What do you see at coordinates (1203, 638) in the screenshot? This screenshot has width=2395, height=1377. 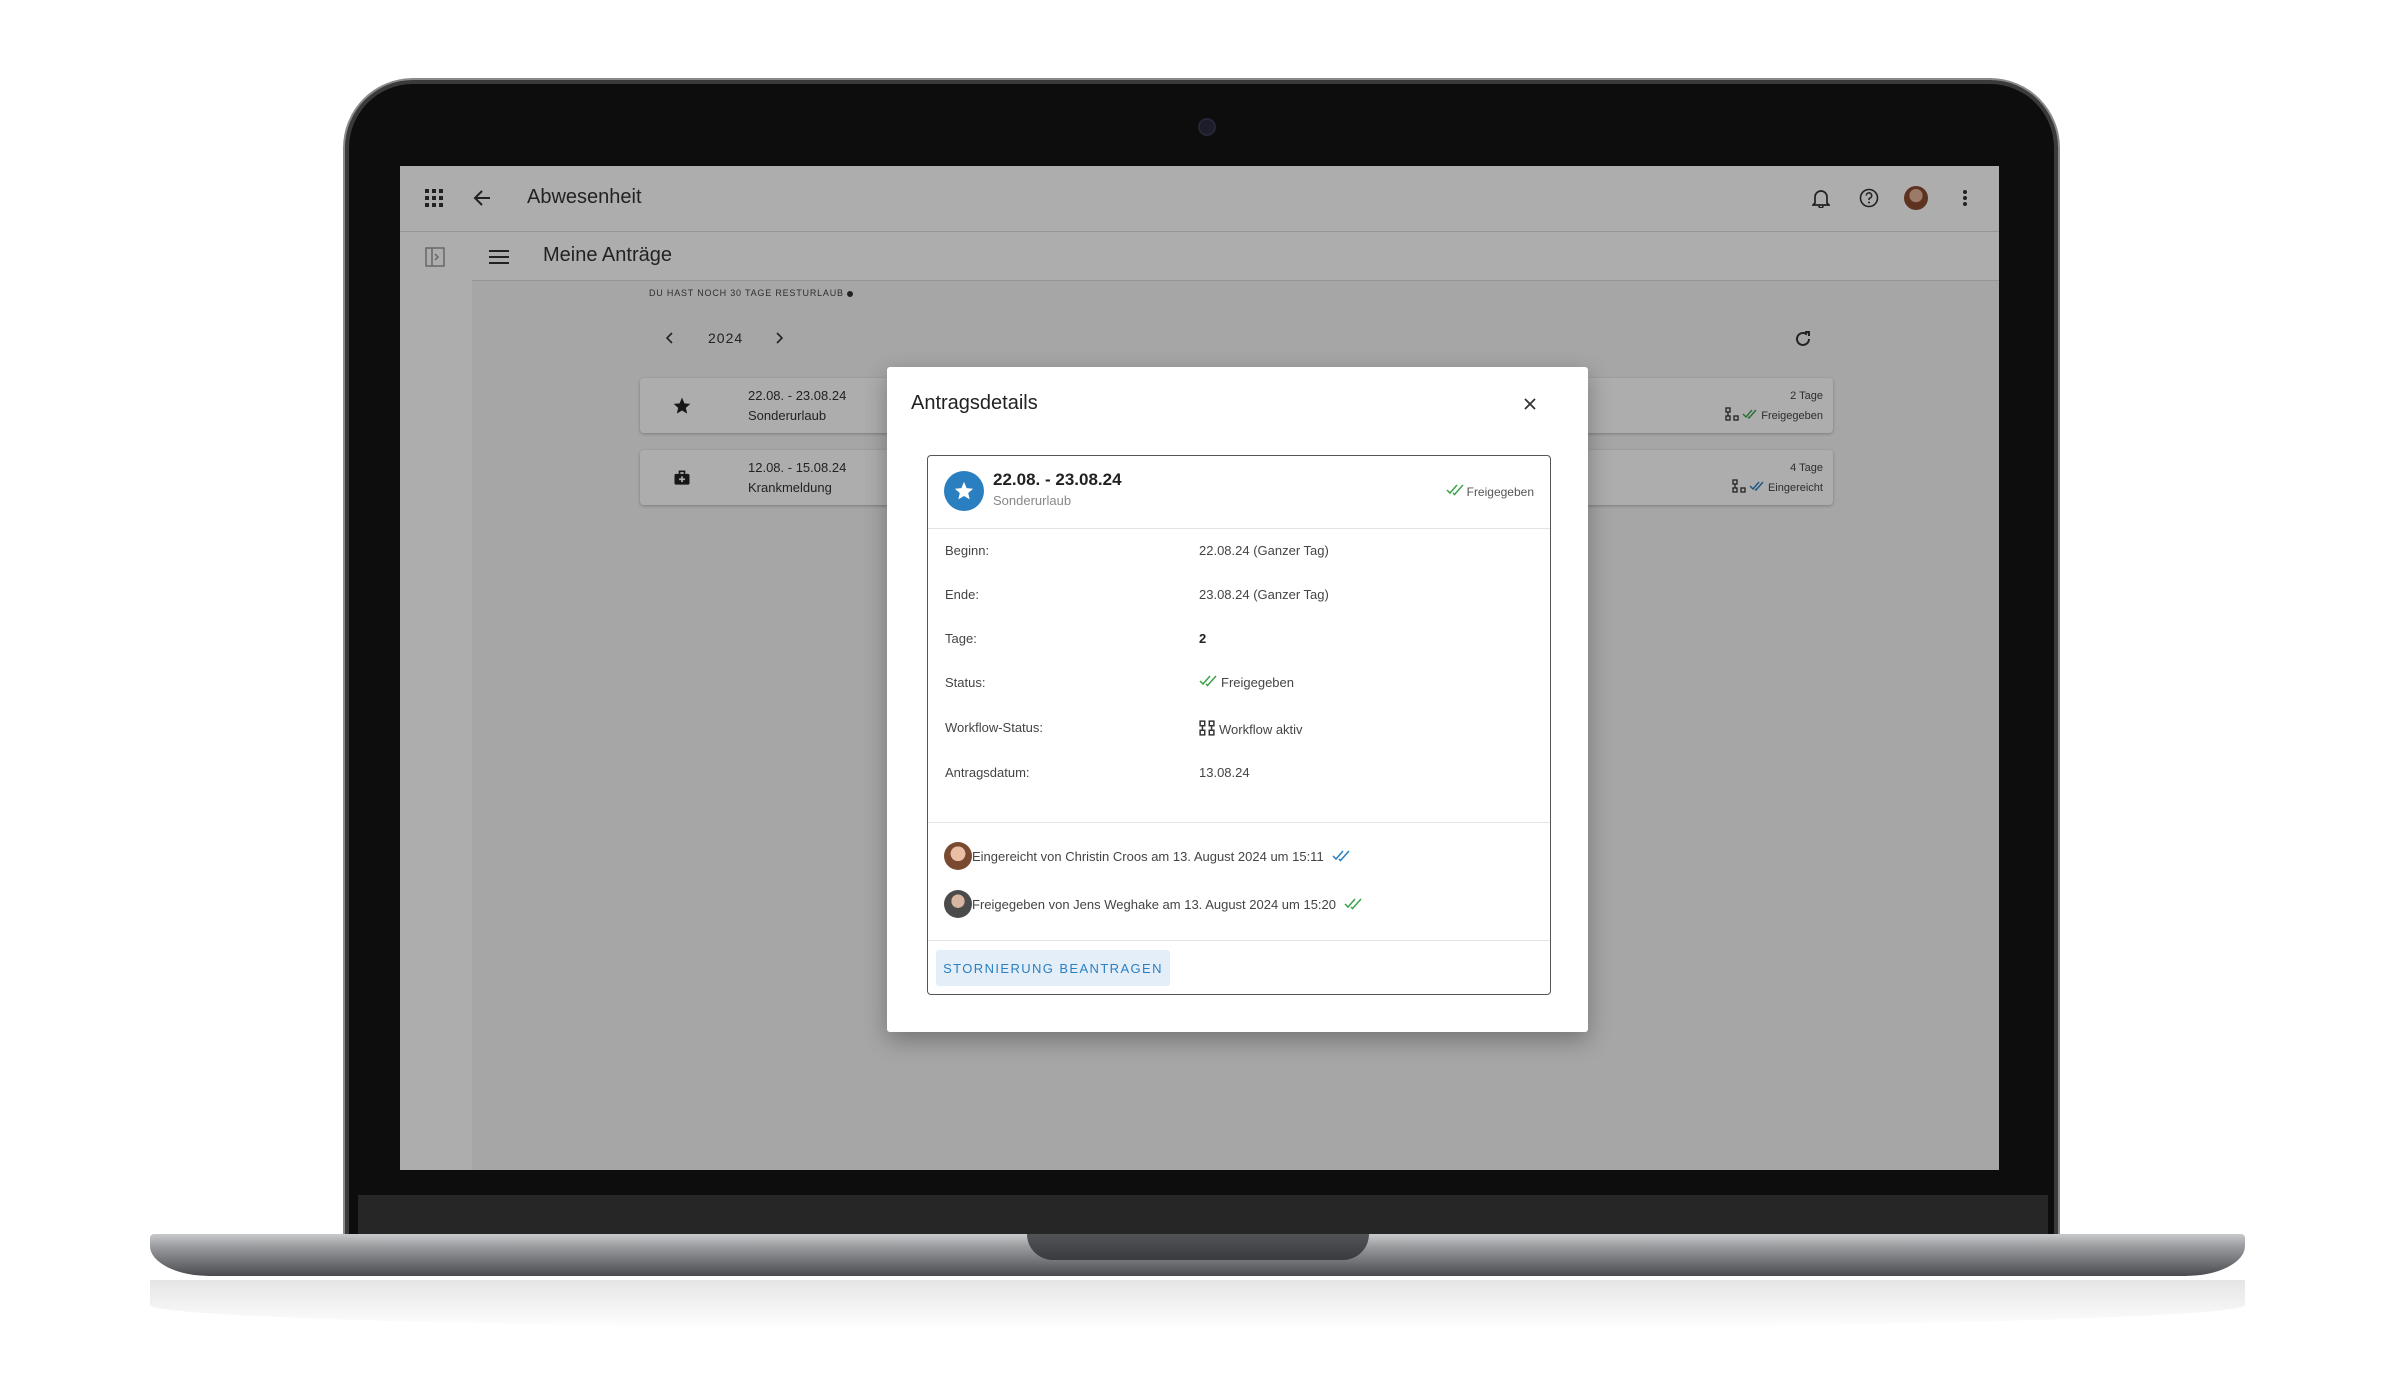 I see `days-value: 2` at bounding box center [1203, 638].